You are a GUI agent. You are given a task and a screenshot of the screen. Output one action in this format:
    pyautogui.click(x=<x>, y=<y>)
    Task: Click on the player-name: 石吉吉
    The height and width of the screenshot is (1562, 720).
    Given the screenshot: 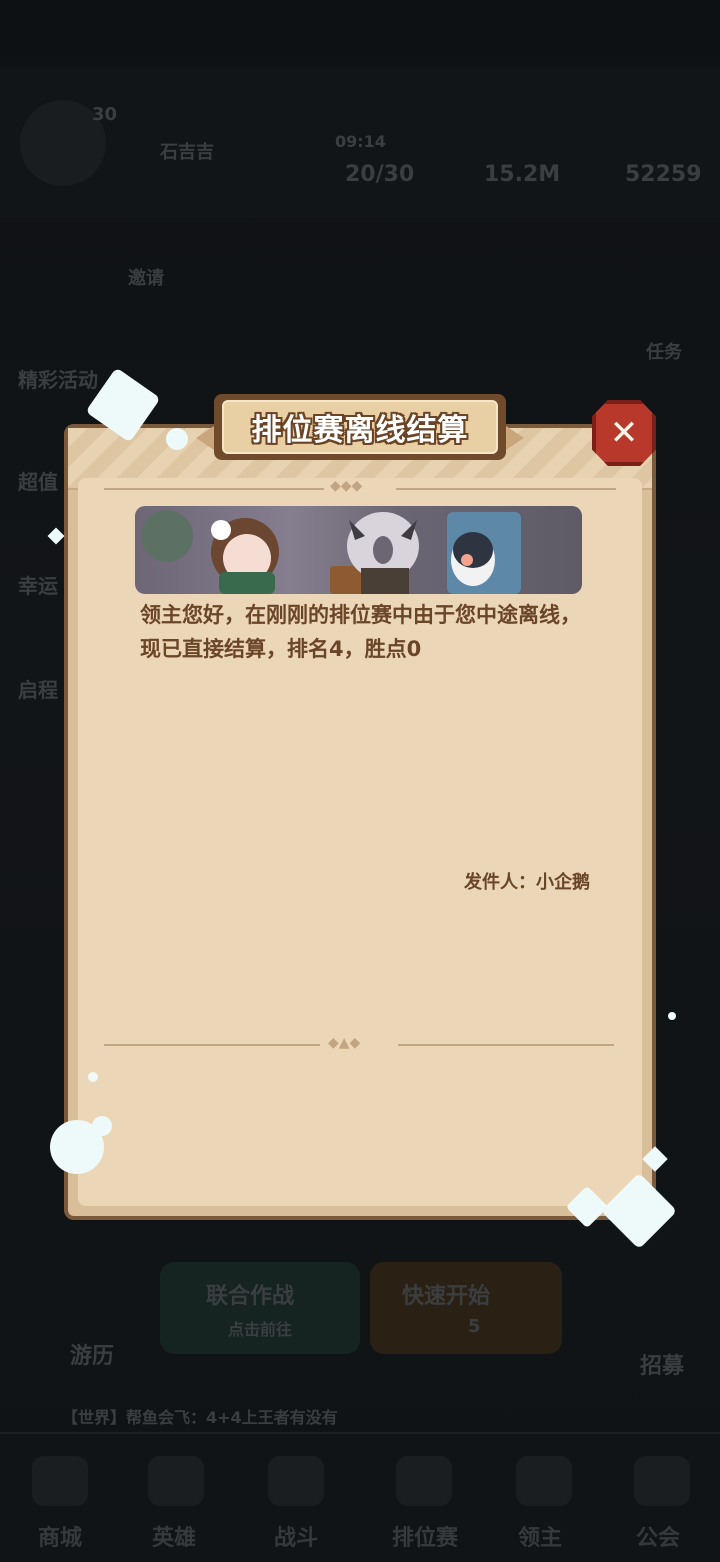 What is the action you would take?
    pyautogui.click(x=187, y=152)
    